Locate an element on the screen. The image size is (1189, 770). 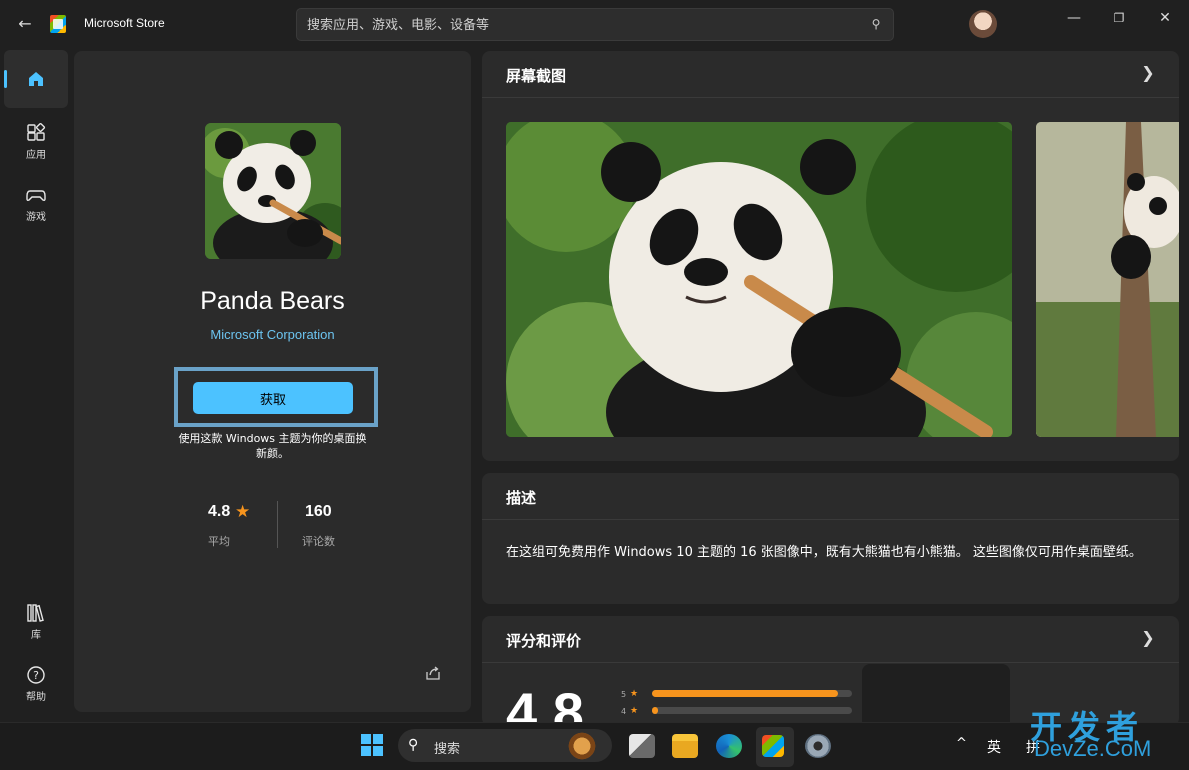
maximize-icon: ❐ is located at coordinates (1119, 18).